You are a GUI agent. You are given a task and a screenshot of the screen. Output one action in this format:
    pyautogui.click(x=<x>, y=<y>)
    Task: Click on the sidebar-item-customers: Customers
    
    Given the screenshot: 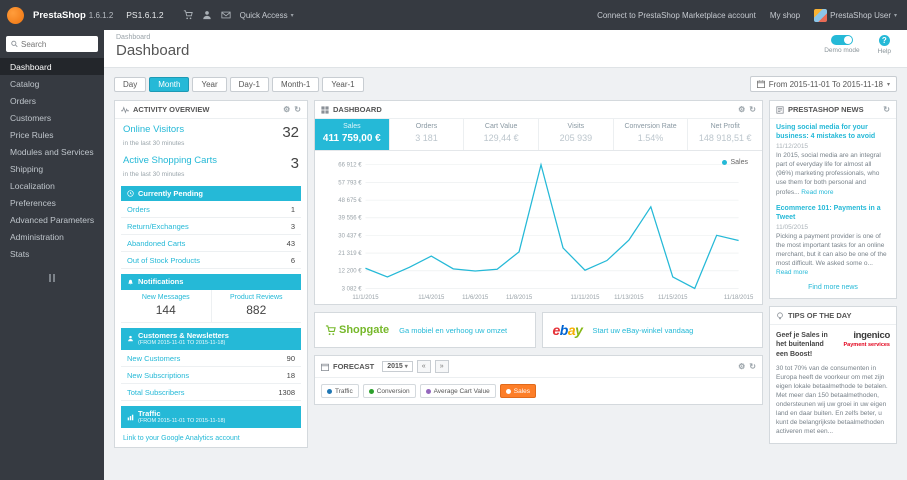 What is the action you would take?
    pyautogui.click(x=52, y=117)
    